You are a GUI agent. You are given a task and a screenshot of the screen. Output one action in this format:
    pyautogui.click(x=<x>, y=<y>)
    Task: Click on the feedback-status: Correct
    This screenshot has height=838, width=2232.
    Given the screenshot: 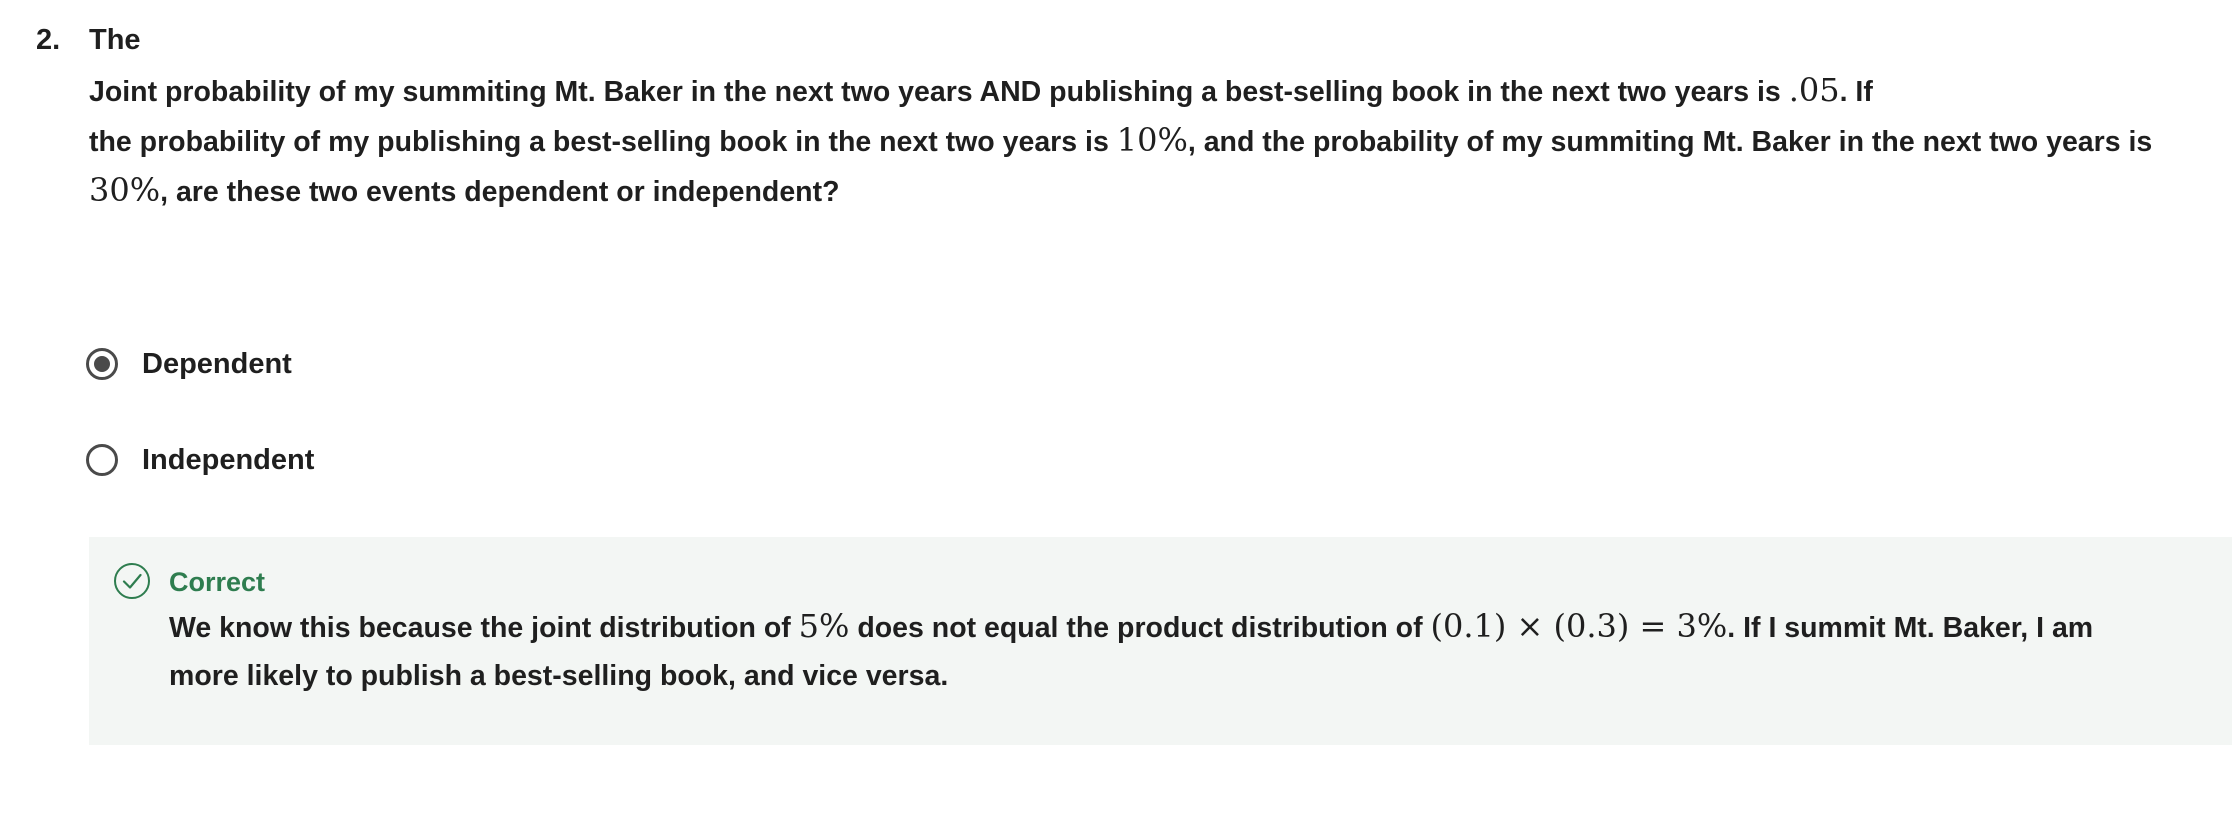 What is the action you would take?
    pyautogui.click(x=217, y=582)
    